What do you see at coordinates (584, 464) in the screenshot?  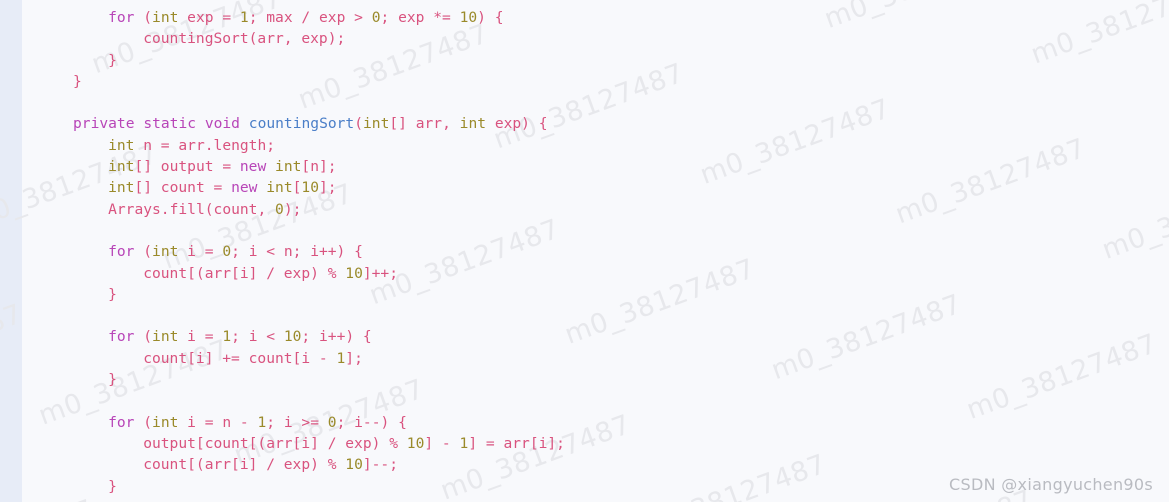 I see `code-line: count[(arr[i] / exp) % 10]--;` at bounding box center [584, 464].